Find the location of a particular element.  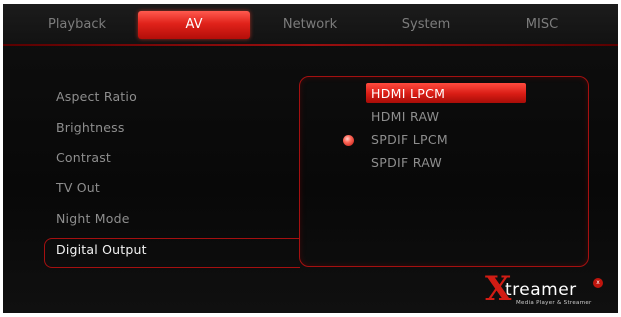

xtreamer-logo: X treamer x Media Player & Streamer is located at coordinates (547, 291).